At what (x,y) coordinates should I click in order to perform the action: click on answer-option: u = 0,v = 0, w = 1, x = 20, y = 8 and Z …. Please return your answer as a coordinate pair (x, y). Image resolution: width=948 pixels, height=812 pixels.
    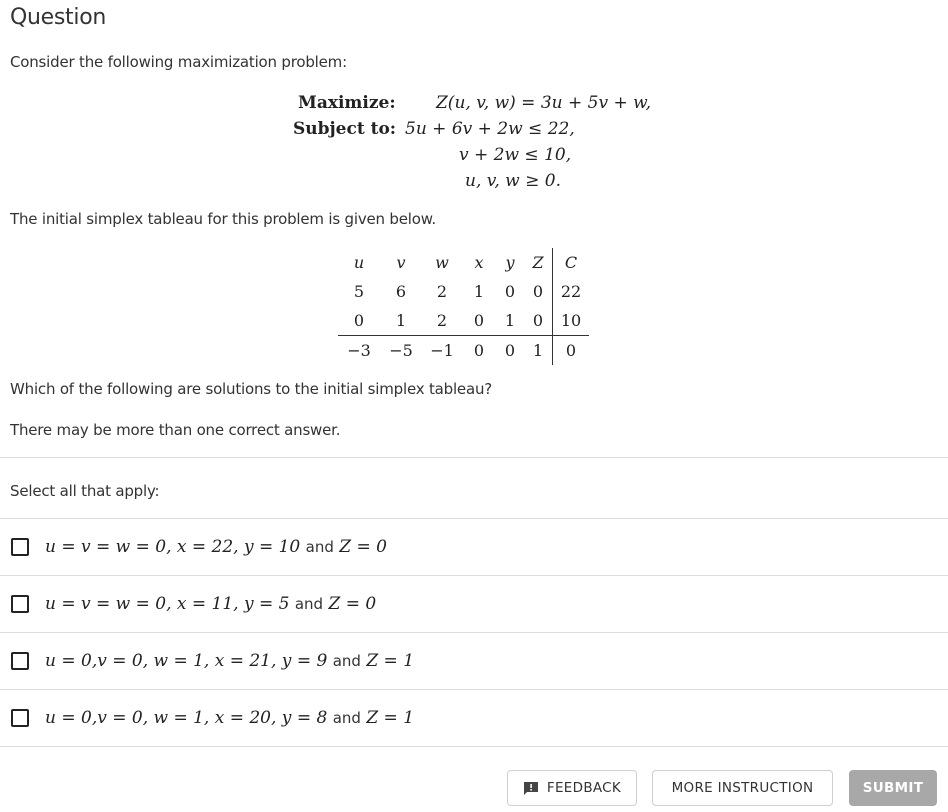
    Looking at the image, I should click on (474, 718).